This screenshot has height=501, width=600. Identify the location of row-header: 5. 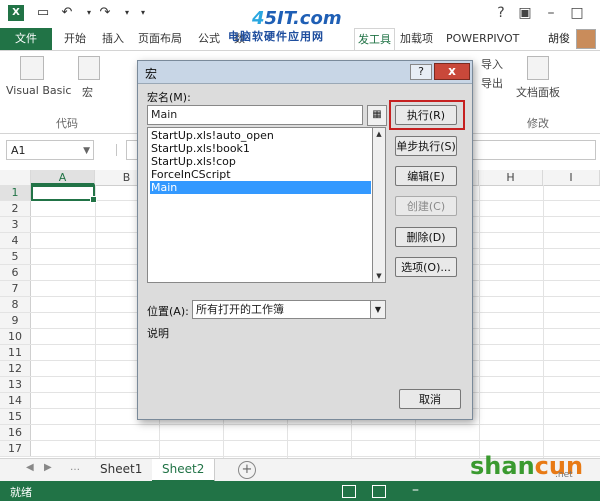
(15, 256).